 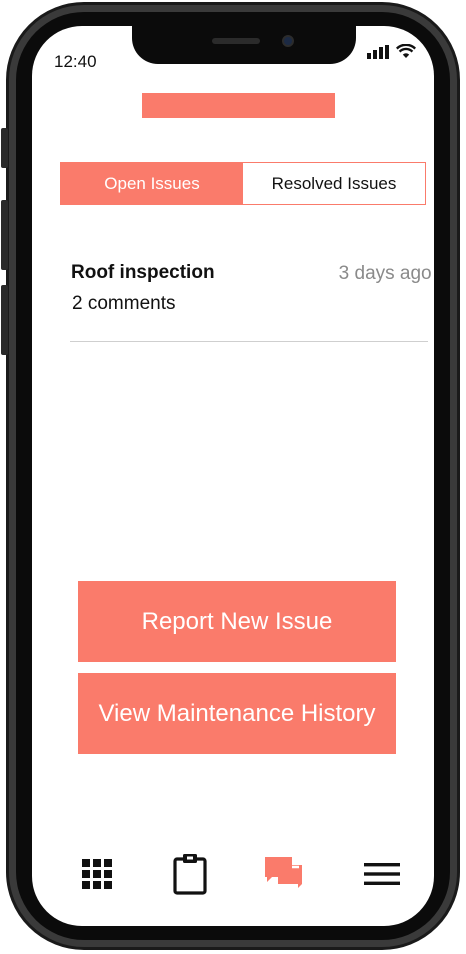 What do you see at coordinates (75, 61) in the screenshot?
I see `status-time: 12:40` at bounding box center [75, 61].